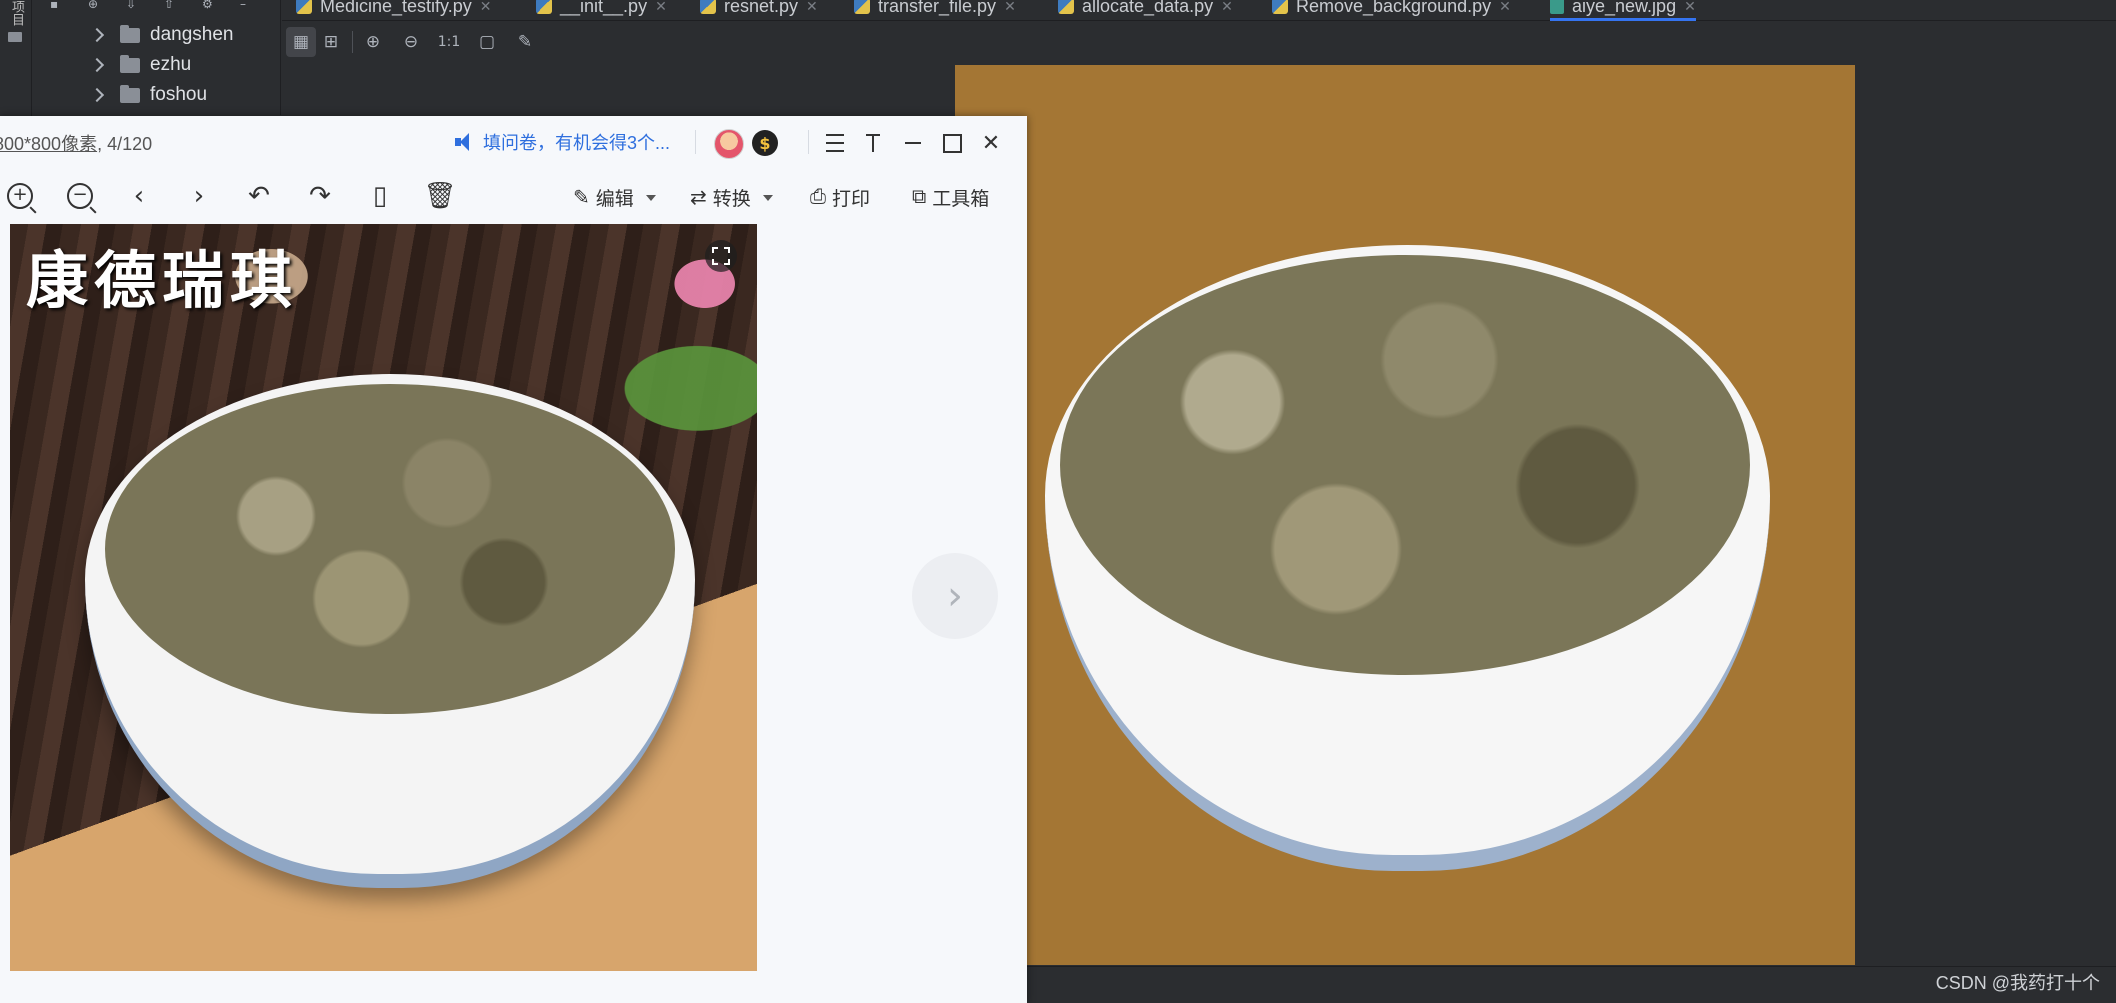  What do you see at coordinates (601, 9) in the screenshot?
I see `tab-init: __init__.py ✕` at bounding box center [601, 9].